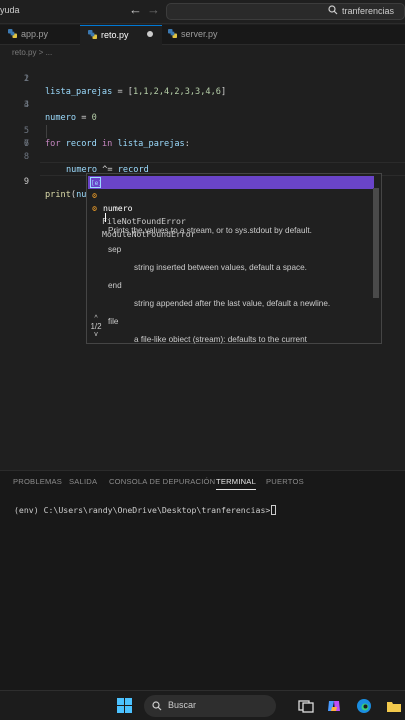 This screenshot has width=405, height=720. What do you see at coordinates (115, 35) in the screenshot?
I see `tab-label: reto.py` at bounding box center [115, 35].